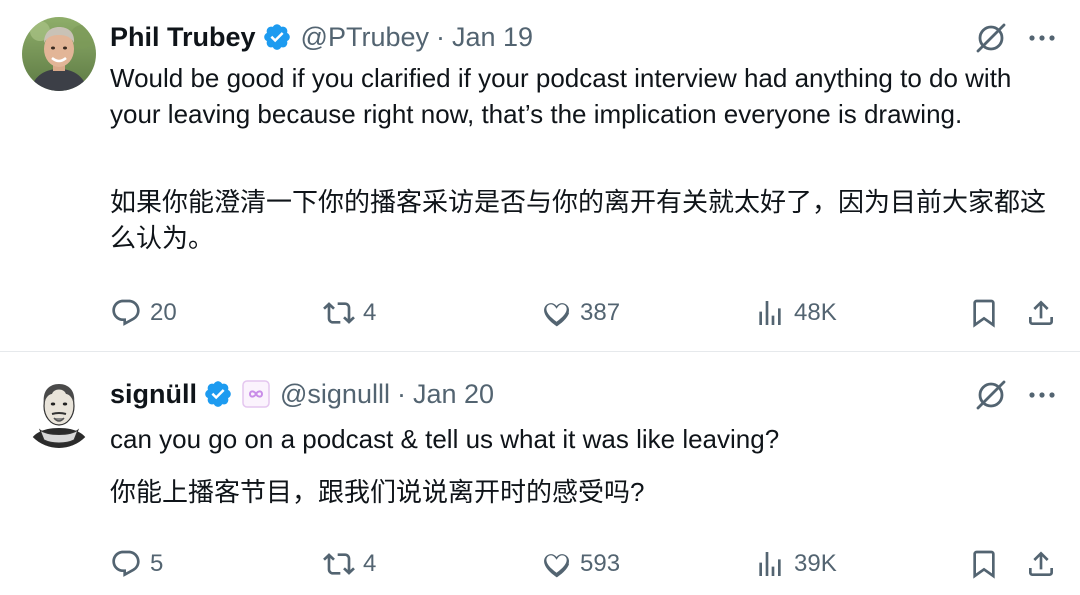 This screenshot has height=595, width=1080. I want to click on like-count: 387, so click(600, 312).